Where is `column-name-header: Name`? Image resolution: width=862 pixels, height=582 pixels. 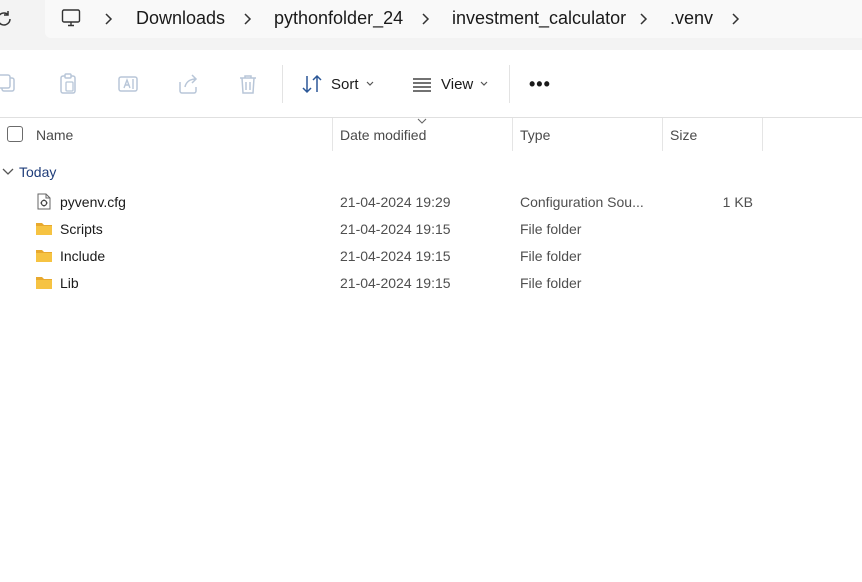 column-name-header: Name is located at coordinates (54, 135).